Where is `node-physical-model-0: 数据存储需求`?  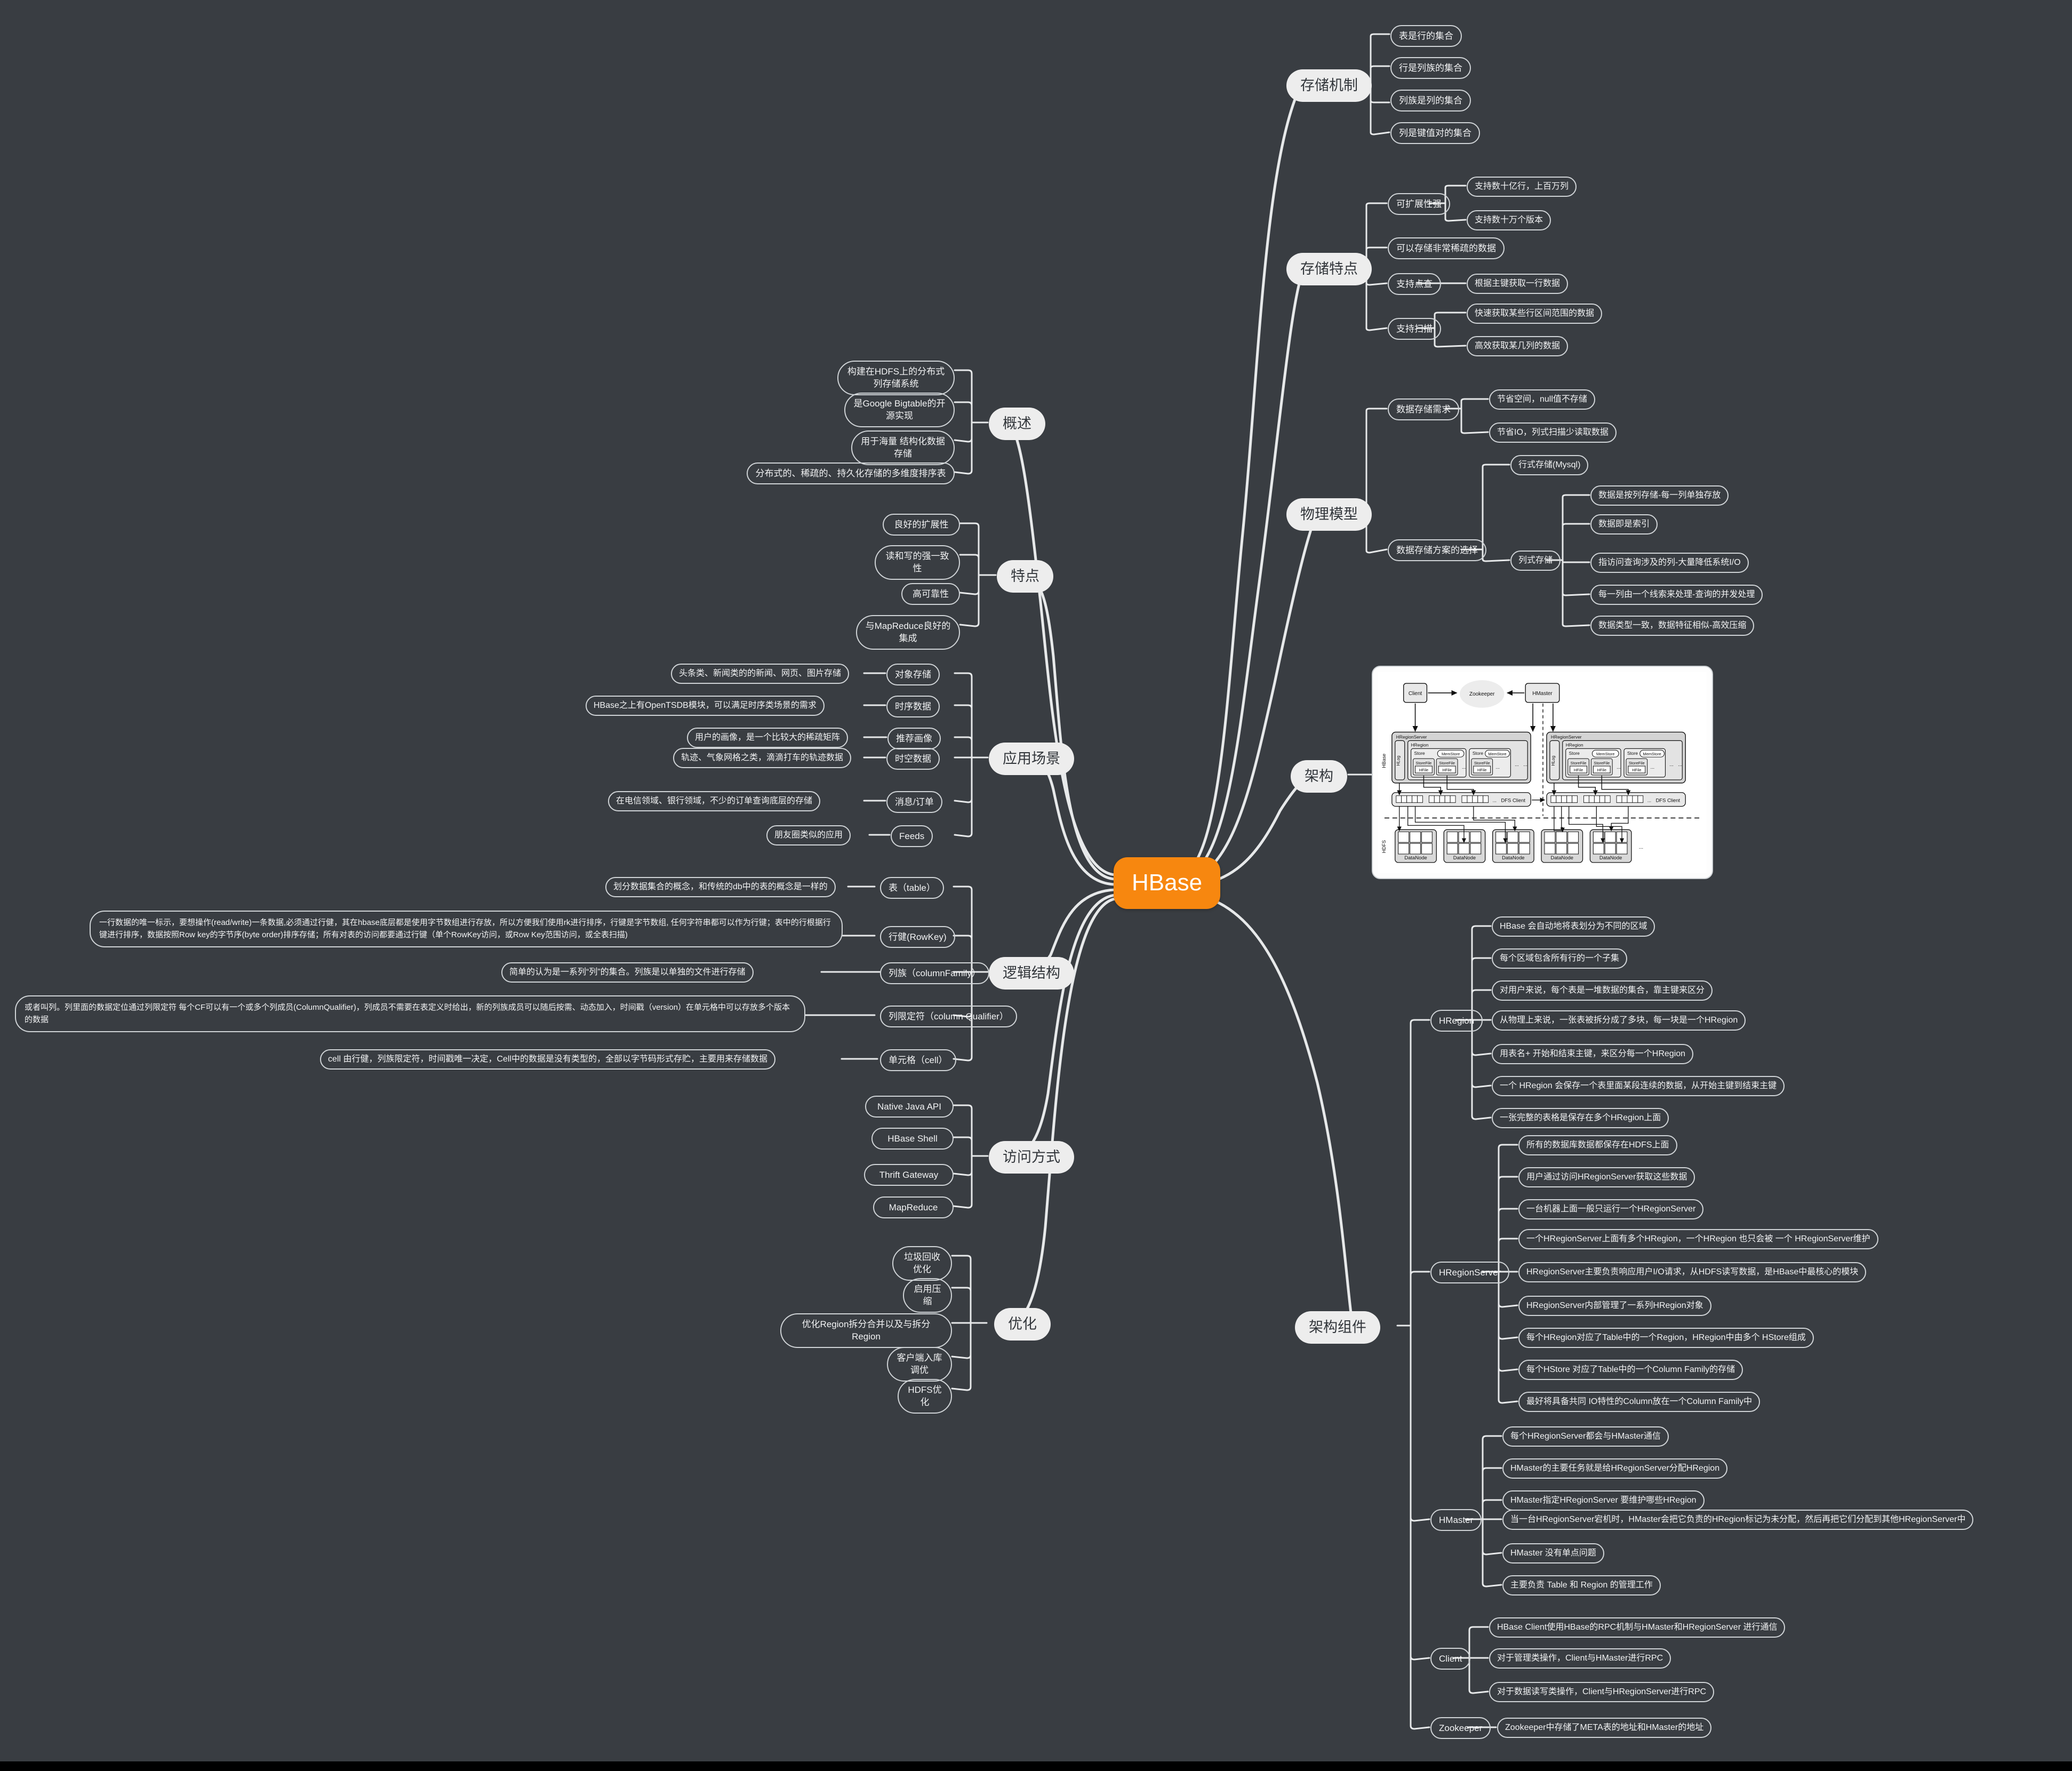 node-physical-model-0: 数据存储需求 is located at coordinates (1423, 409).